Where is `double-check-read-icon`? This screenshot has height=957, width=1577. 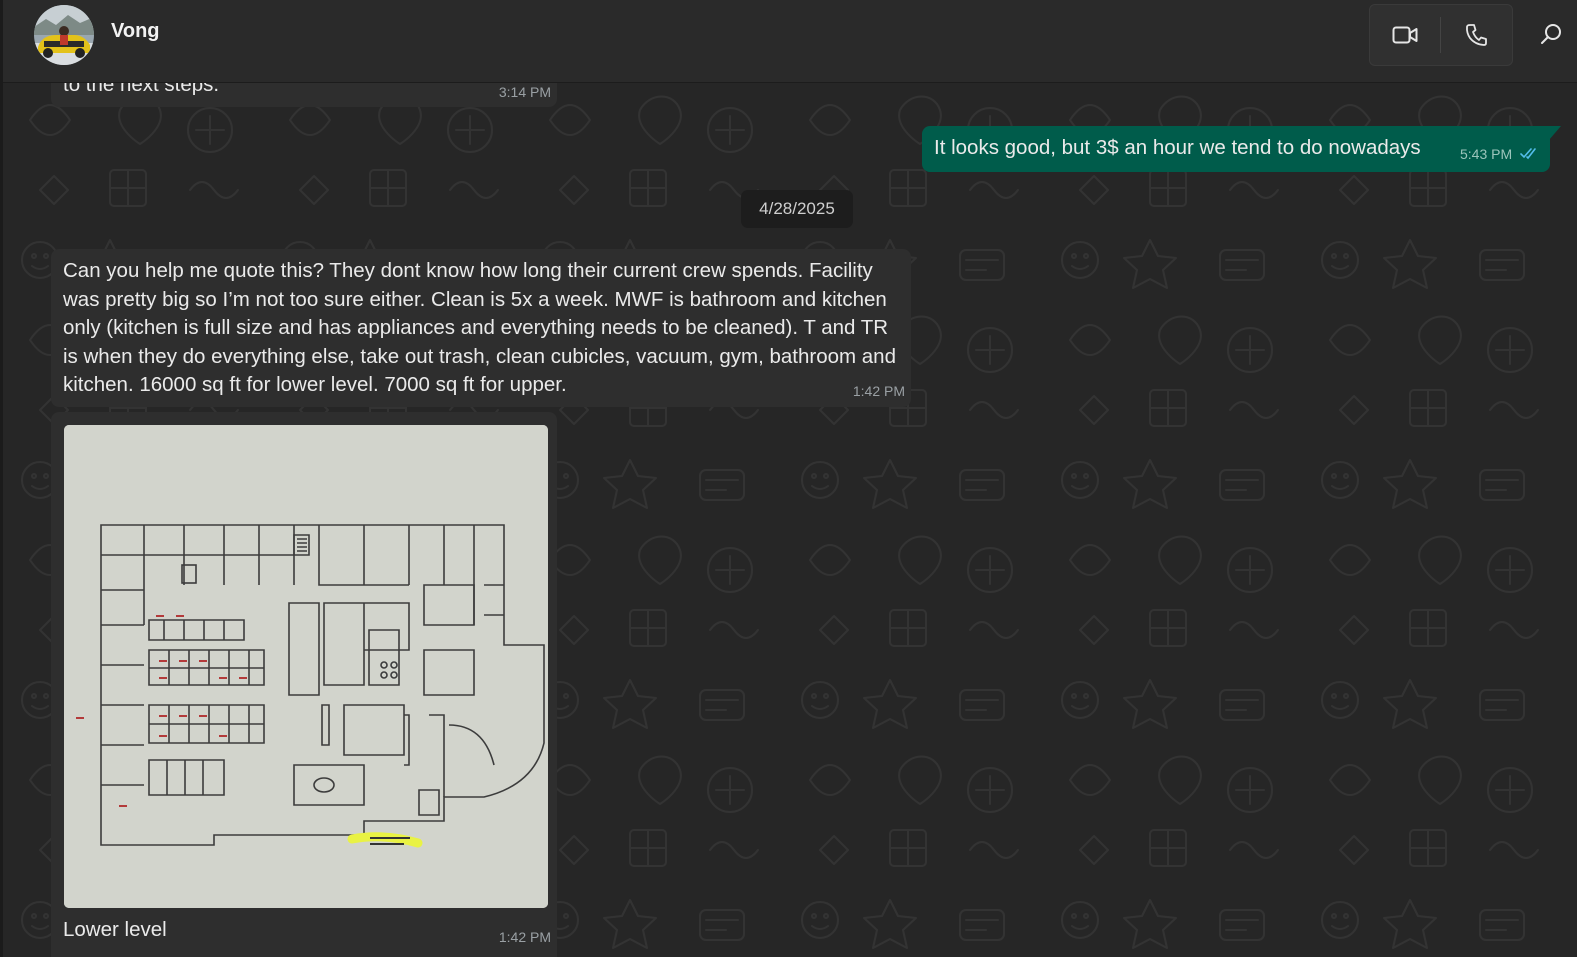
double-check-read-icon is located at coordinates (1528, 154).